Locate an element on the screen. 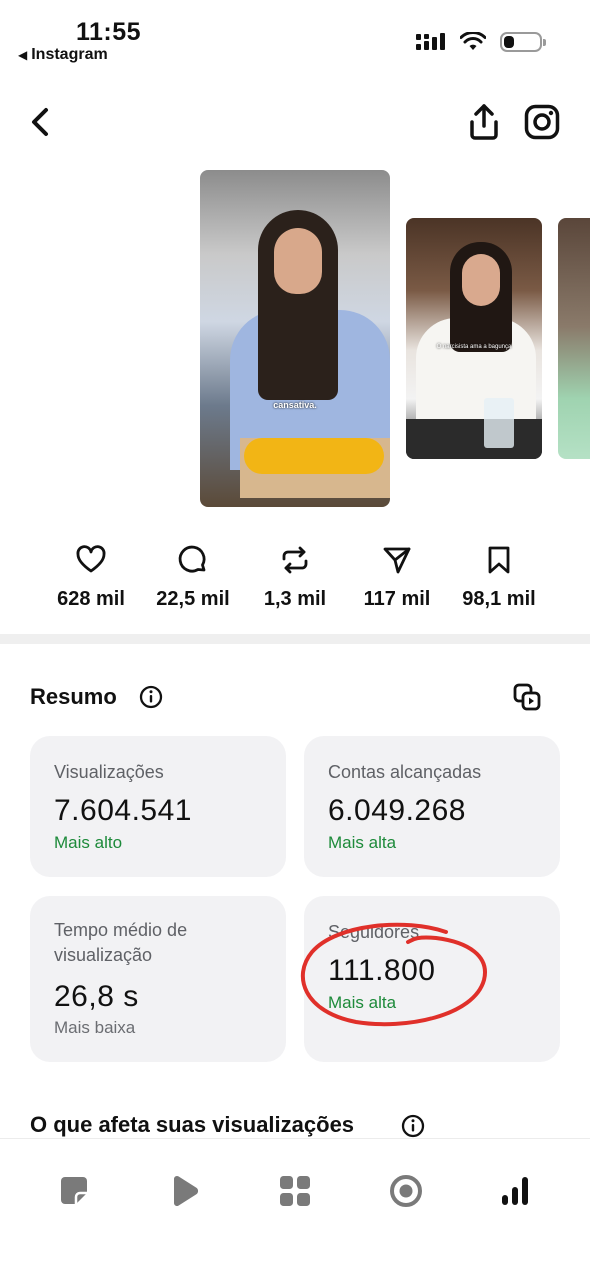 This screenshot has width=590, height=1280. back-app-label: Instagram is located at coordinates (69, 54).